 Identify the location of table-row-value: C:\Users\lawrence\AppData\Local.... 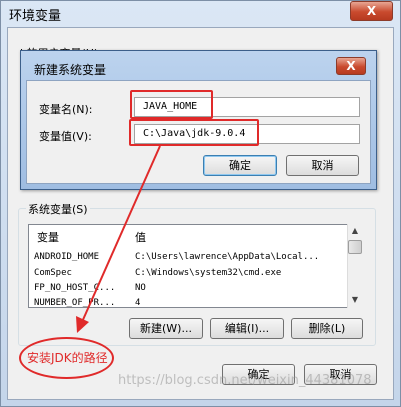
(240, 257).